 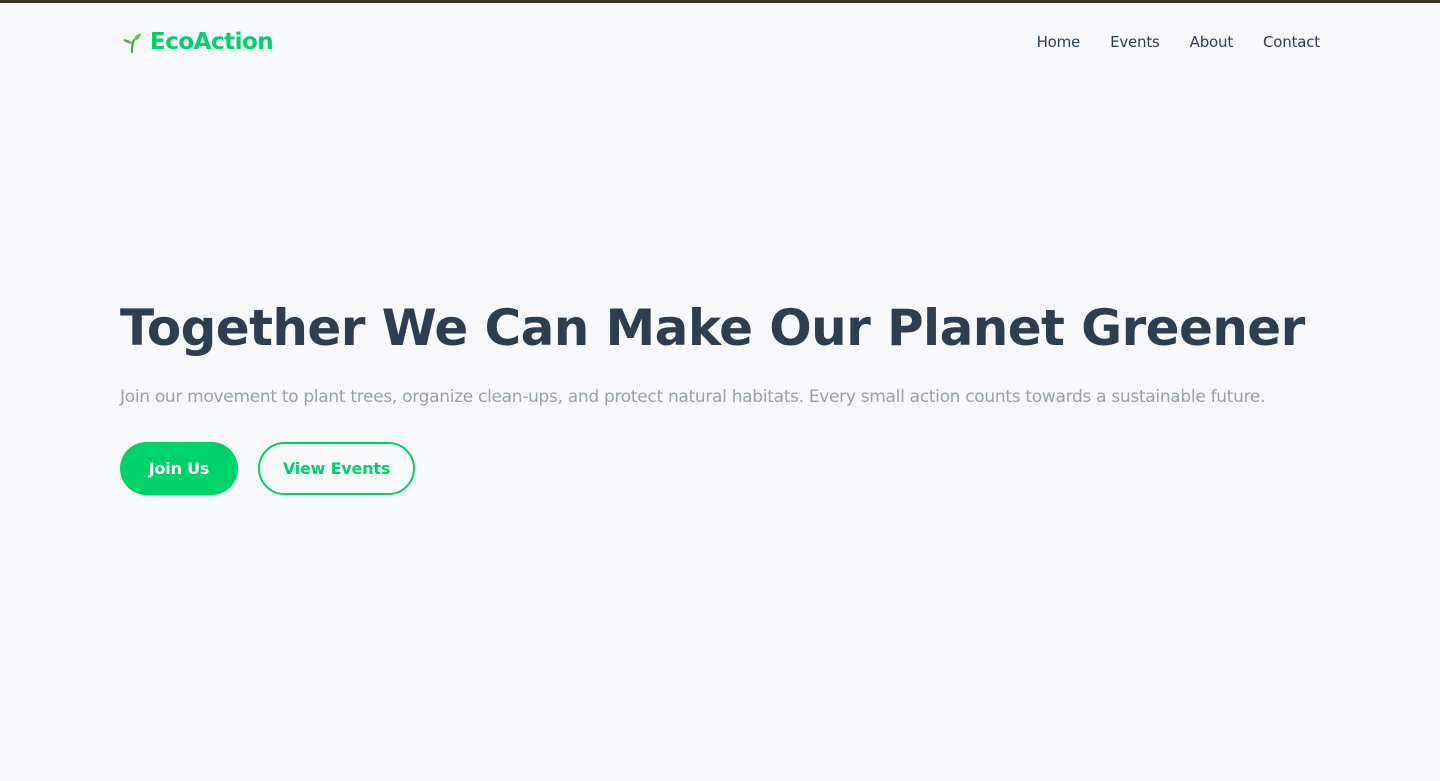 I want to click on brand-logo-link: EcoAction, so click(x=197, y=42).